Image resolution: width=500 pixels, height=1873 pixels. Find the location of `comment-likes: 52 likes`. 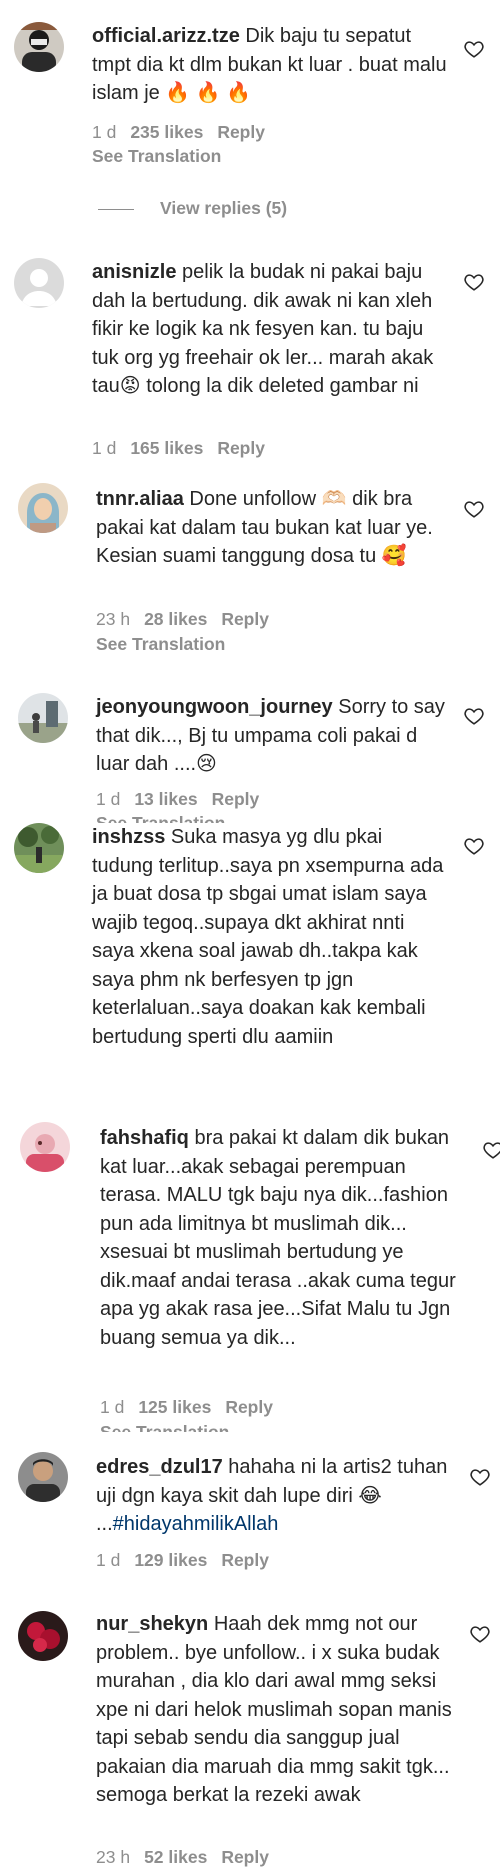

comment-likes: 52 likes is located at coordinates (175, 1857).